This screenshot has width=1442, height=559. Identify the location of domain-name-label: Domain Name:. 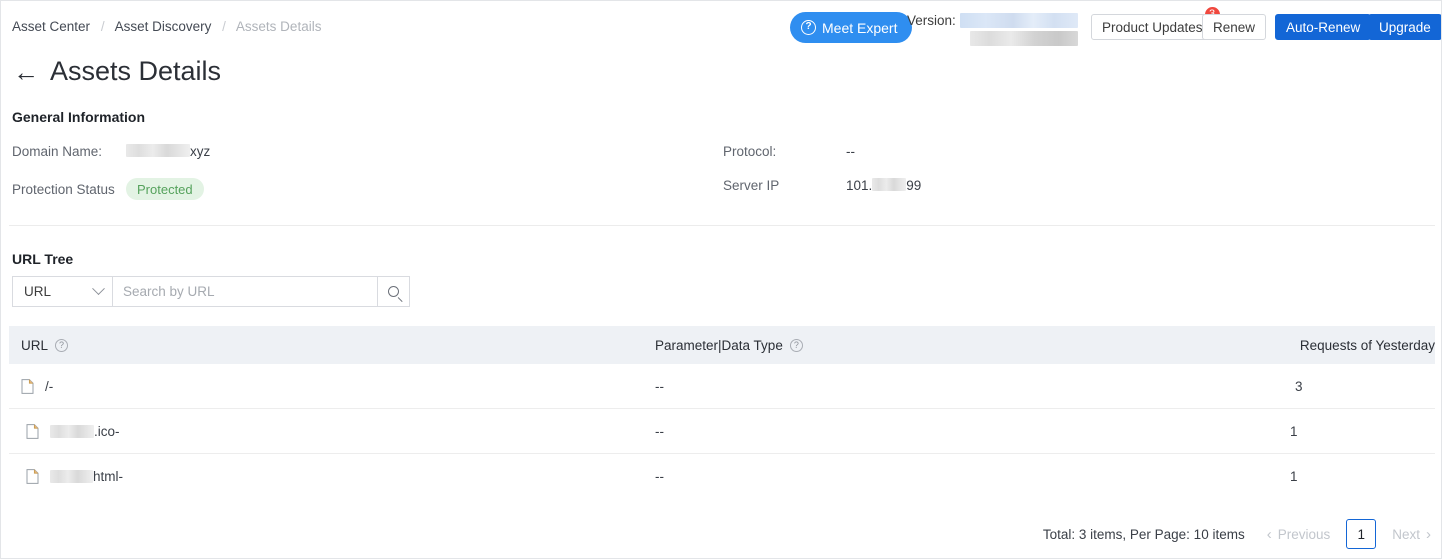
(57, 151).